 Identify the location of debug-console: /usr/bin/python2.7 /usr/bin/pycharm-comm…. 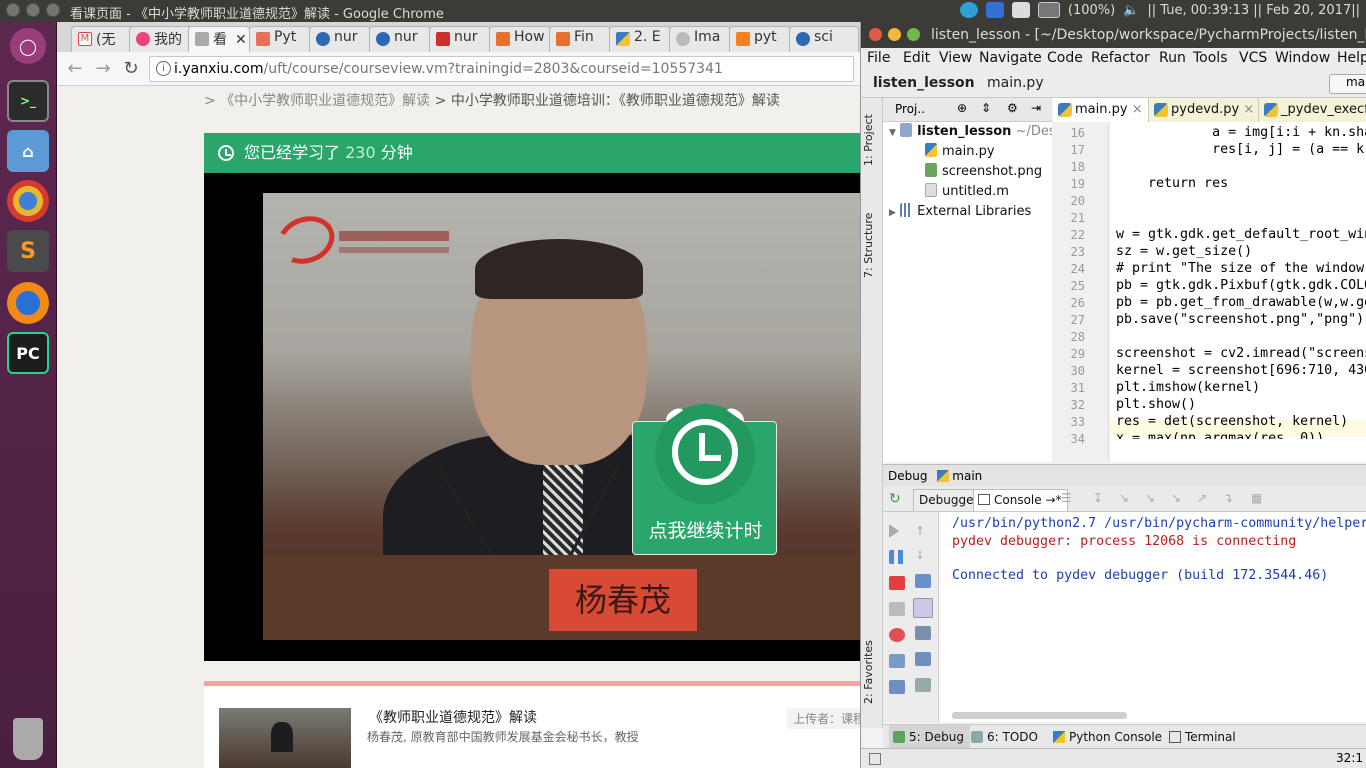
(1153, 617).